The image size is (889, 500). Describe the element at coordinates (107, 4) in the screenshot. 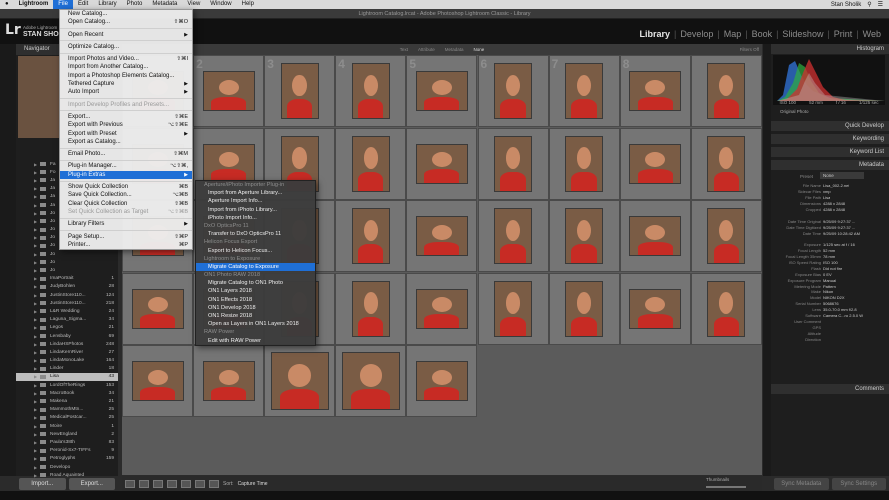

I see `menubar-library: Library` at that location.